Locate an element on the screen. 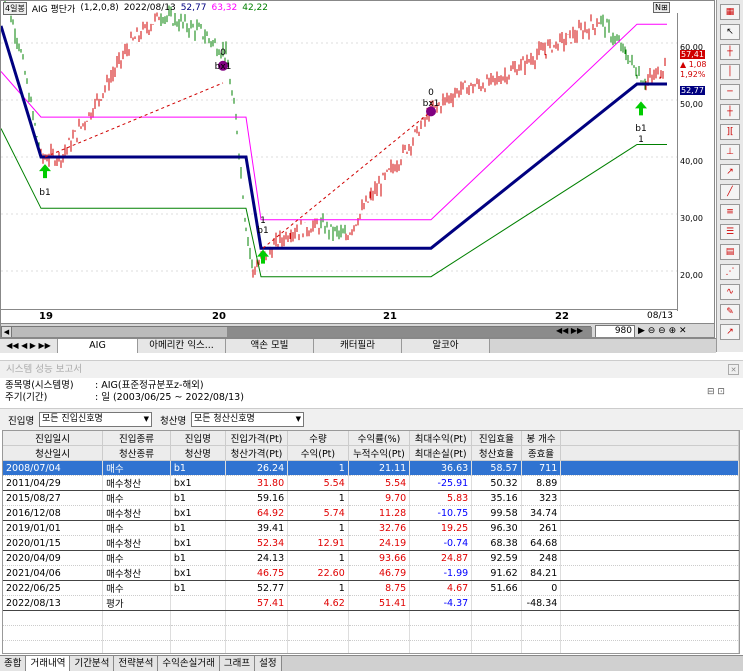  table-header-cell: 누적수익(Pt) is located at coordinates (379, 453).